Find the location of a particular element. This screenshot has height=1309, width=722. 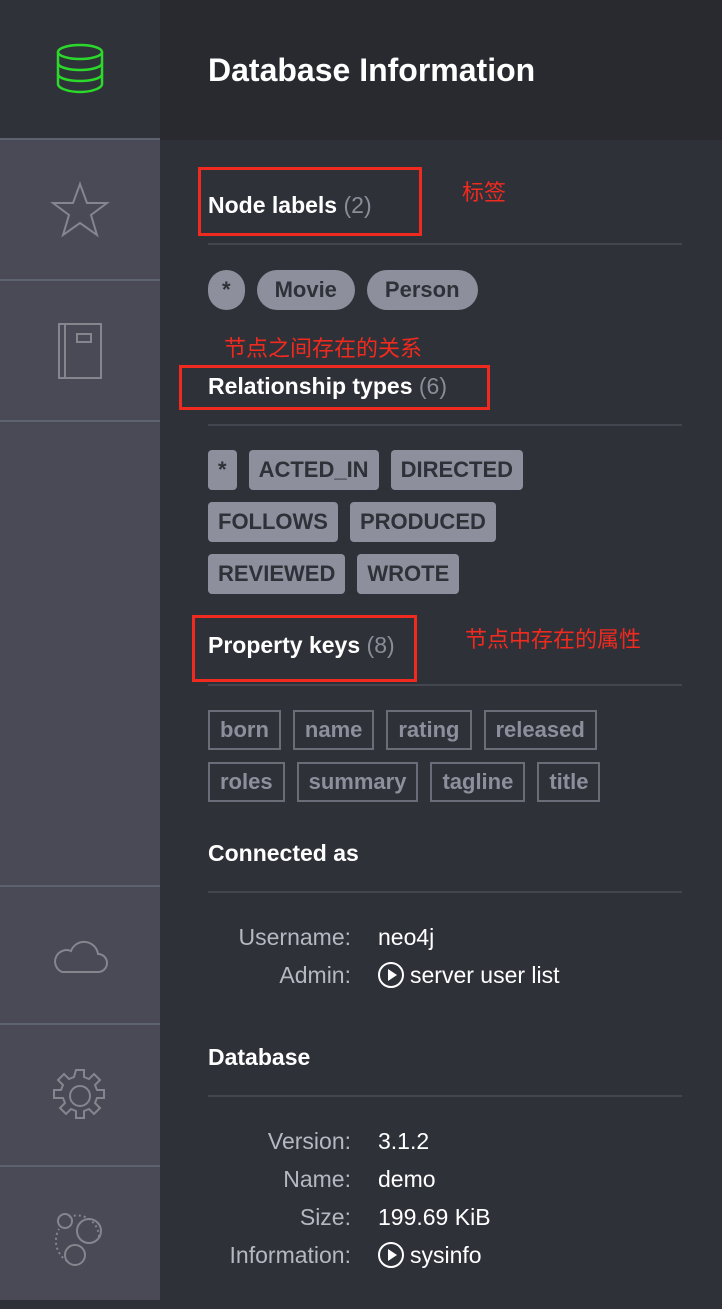

information-label: Information: is located at coordinates (290, 1254).